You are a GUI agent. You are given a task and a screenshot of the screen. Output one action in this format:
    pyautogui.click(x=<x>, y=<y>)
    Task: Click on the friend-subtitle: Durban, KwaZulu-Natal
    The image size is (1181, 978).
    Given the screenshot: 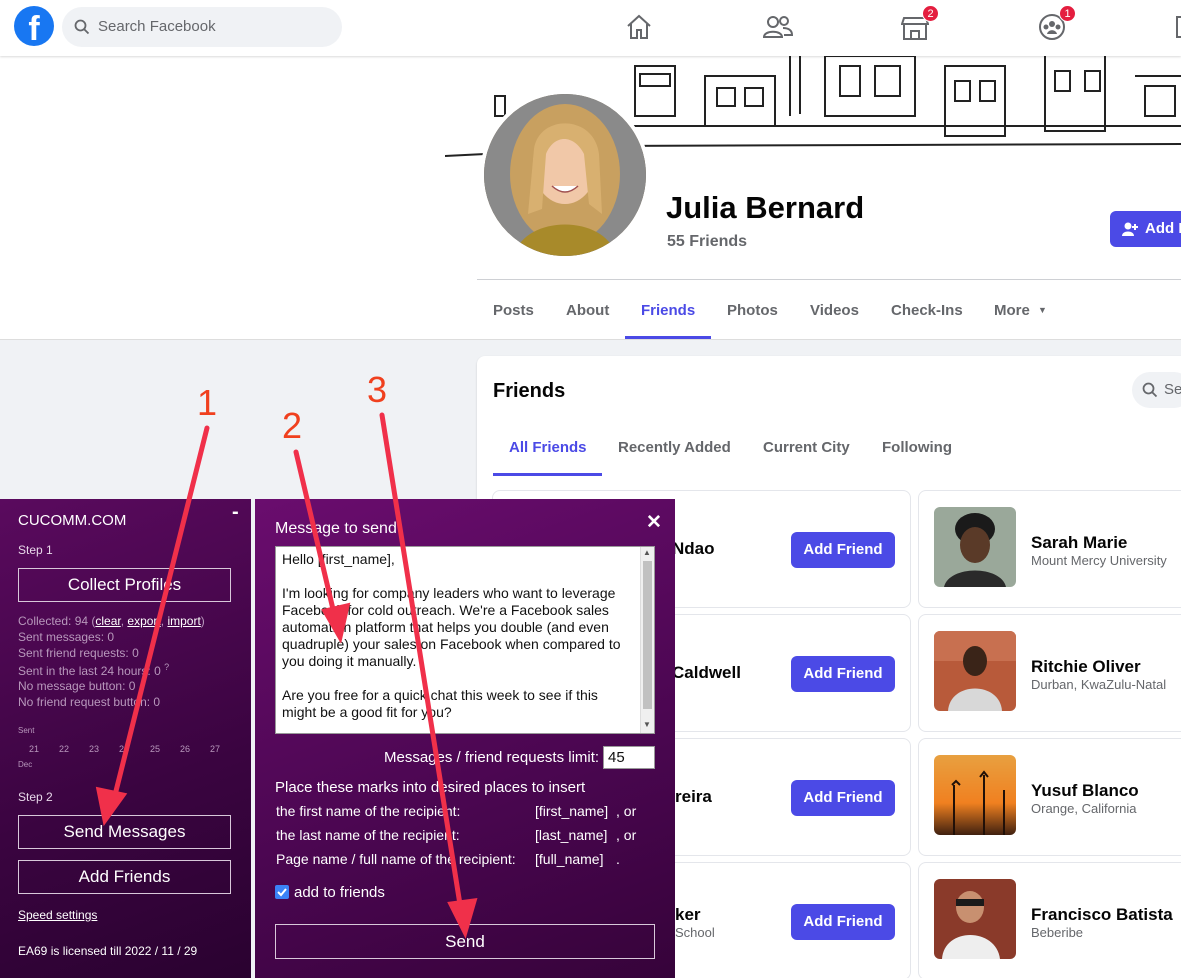 What is the action you would take?
    pyautogui.click(x=1099, y=684)
    